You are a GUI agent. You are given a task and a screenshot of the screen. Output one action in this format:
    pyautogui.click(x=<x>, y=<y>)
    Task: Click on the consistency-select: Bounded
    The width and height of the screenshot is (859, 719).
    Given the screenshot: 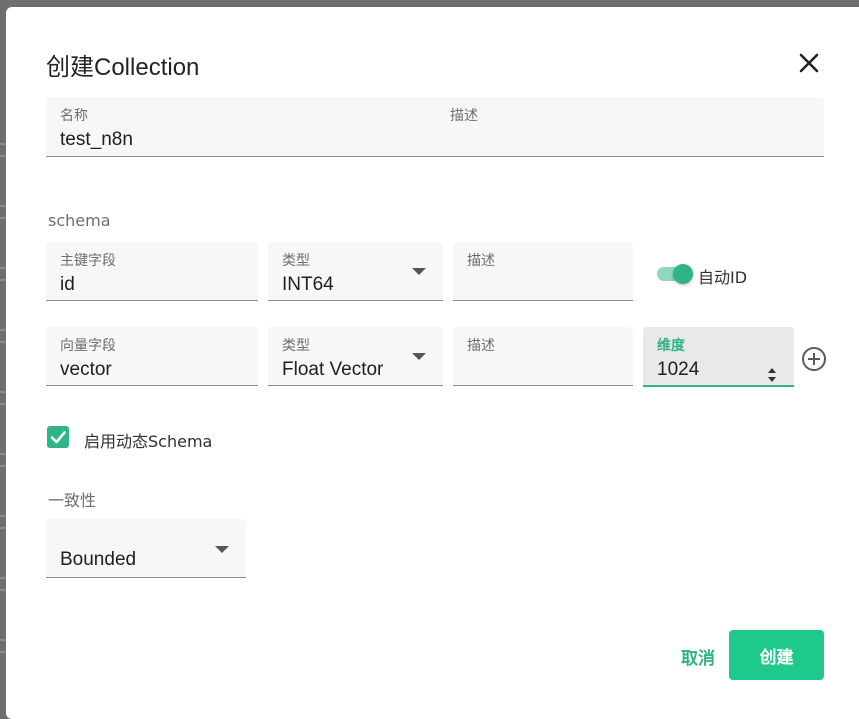 What is the action you would take?
    pyautogui.click(x=146, y=548)
    